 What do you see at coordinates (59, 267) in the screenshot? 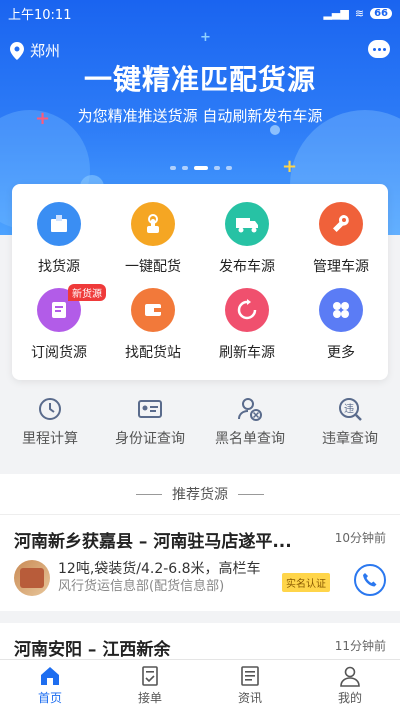
I see `feature-label: 找货源` at bounding box center [59, 267].